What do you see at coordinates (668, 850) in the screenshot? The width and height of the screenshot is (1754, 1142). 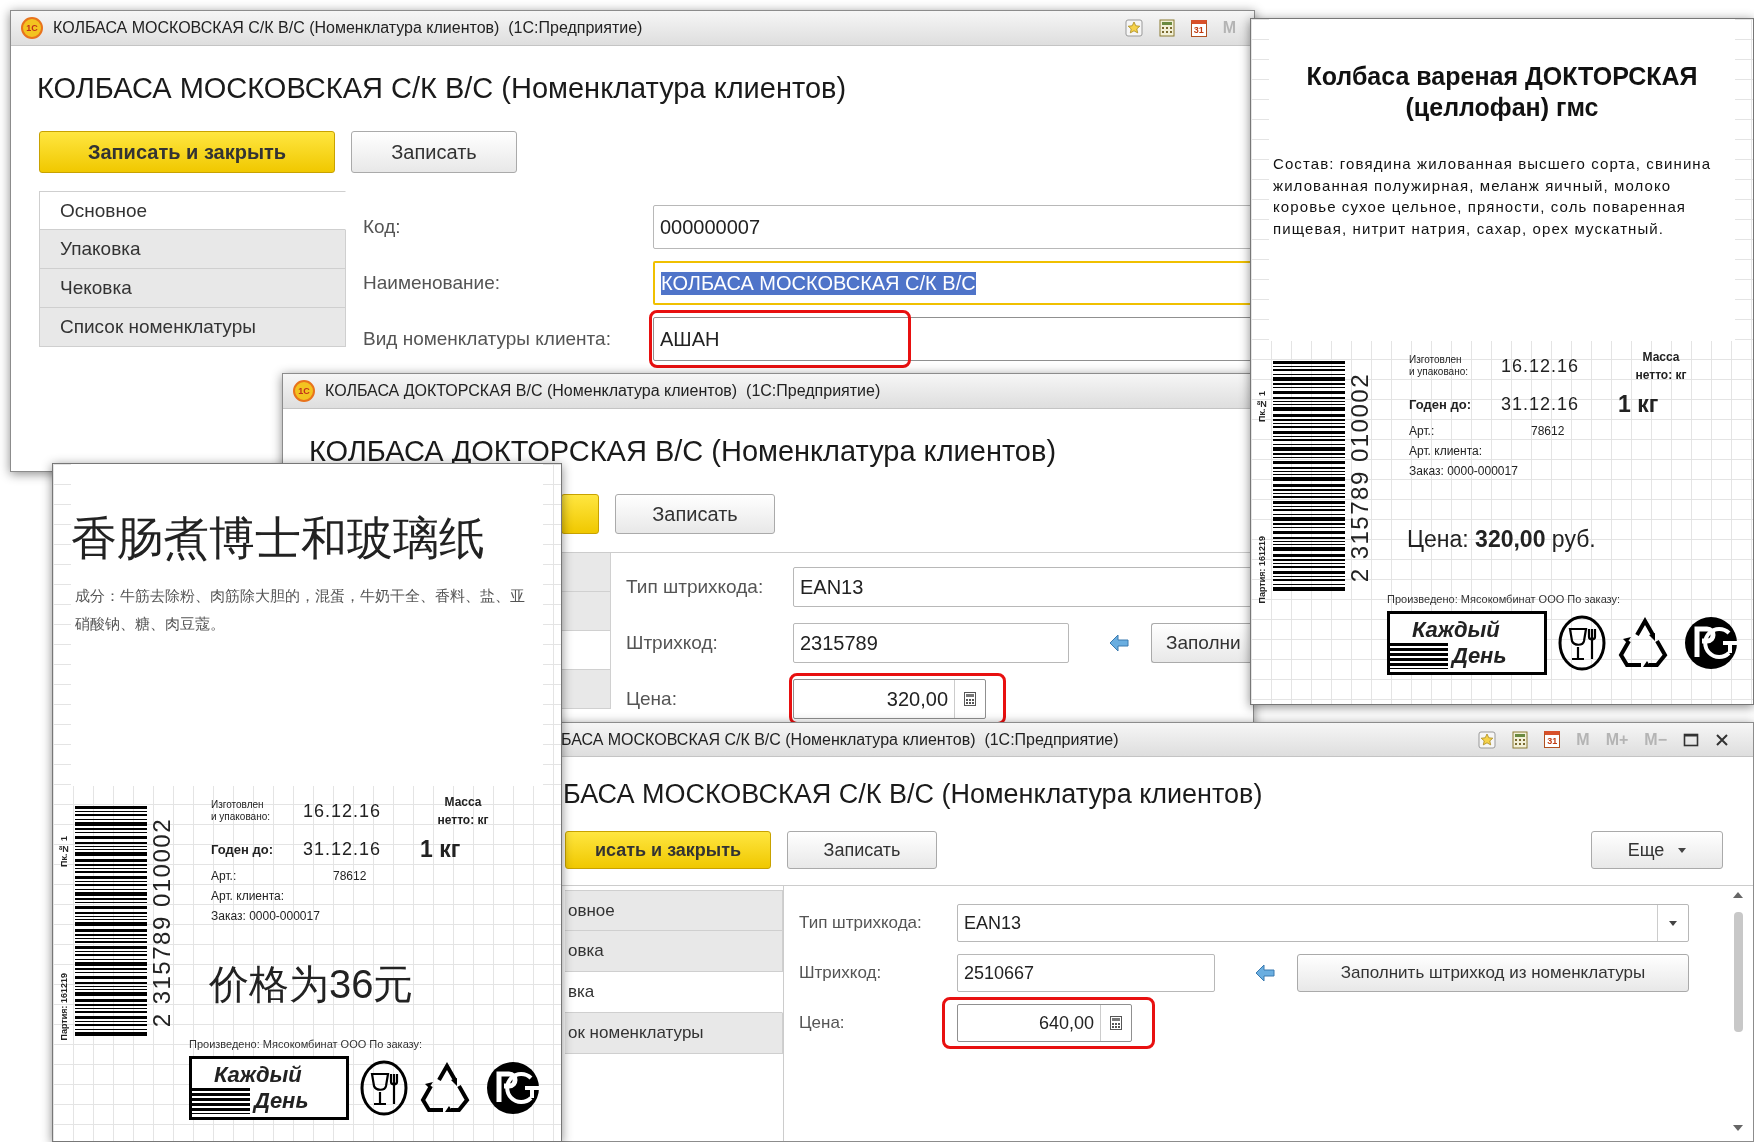 I see `save-and-close-button: исать и закрыть` at bounding box center [668, 850].